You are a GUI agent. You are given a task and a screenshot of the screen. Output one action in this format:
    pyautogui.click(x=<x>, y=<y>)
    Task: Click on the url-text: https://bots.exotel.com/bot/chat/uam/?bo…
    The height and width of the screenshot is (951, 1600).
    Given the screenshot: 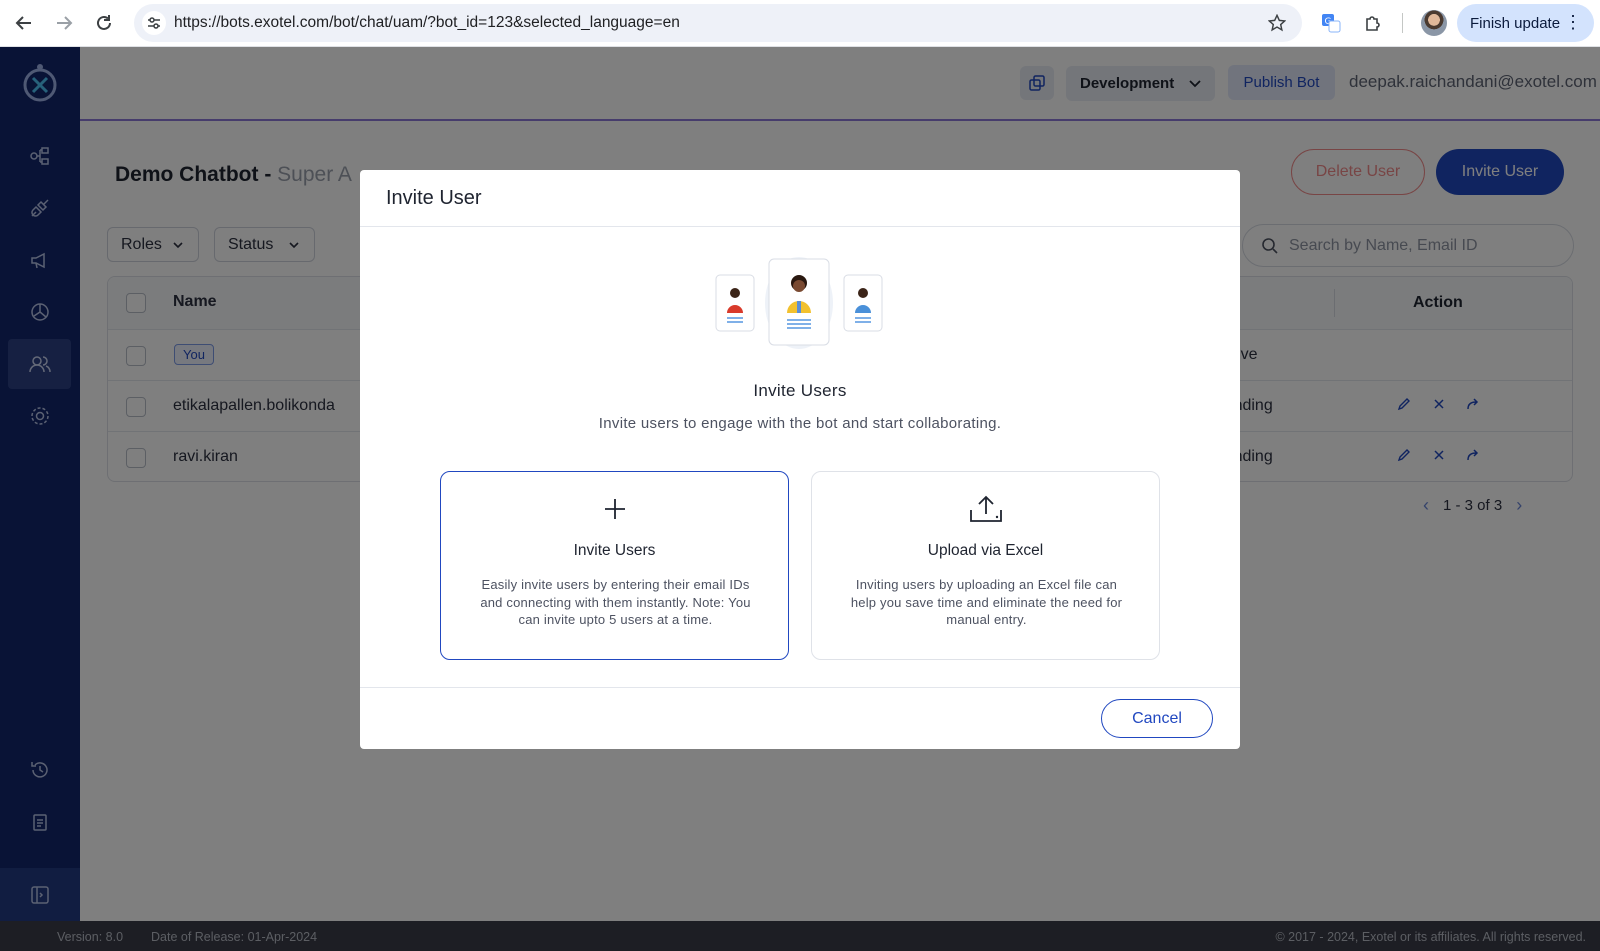 What is the action you would take?
    pyautogui.click(x=427, y=23)
    